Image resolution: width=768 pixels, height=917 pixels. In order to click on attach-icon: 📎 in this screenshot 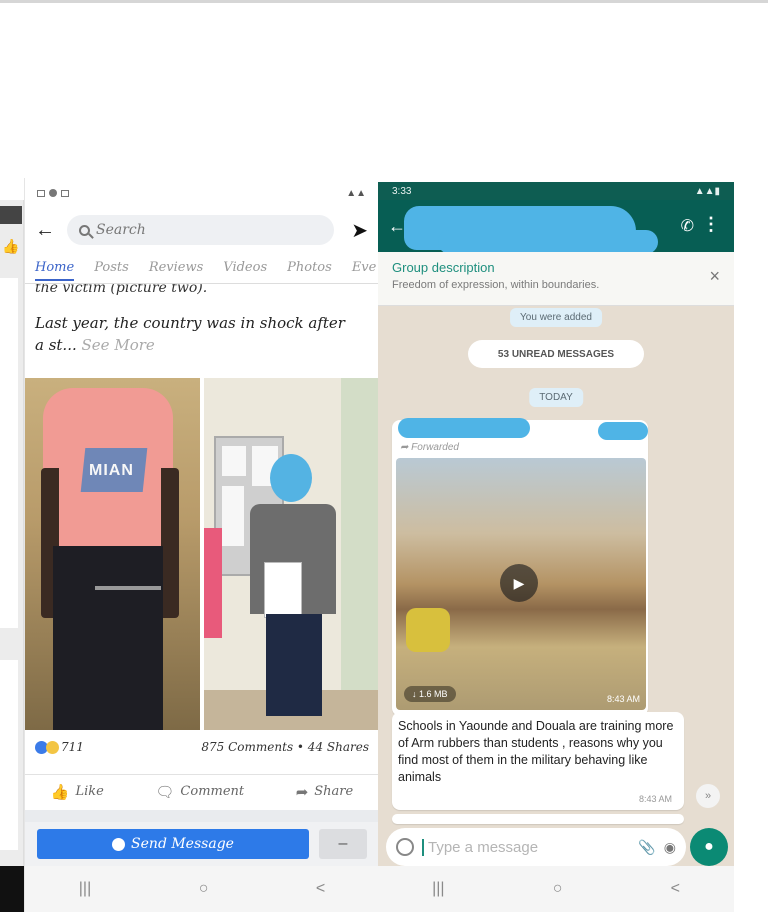, I will do `click(646, 847)`.